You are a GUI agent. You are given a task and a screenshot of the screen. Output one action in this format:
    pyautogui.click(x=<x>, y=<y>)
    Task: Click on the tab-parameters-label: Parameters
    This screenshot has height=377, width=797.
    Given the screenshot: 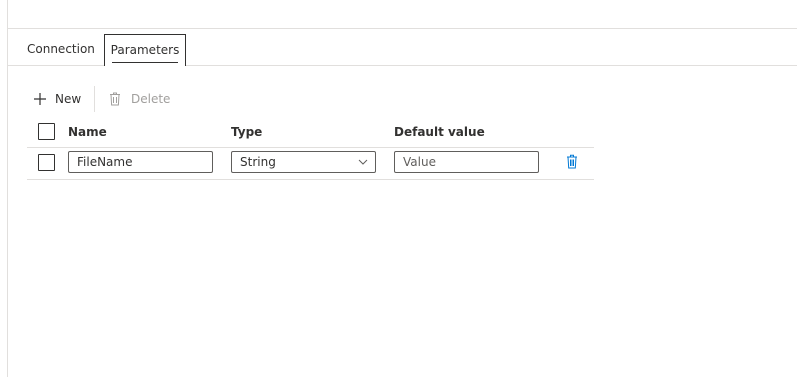 What is the action you would take?
    pyautogui.click(x=145, y=50)
    